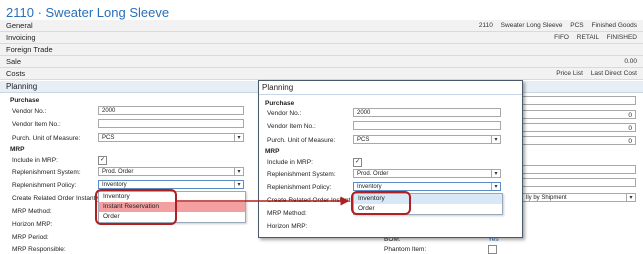 The image size is (643, 254). Describe the element at coordinates (263, 201) in the screenshot. I see `connector-arrow` at that location.